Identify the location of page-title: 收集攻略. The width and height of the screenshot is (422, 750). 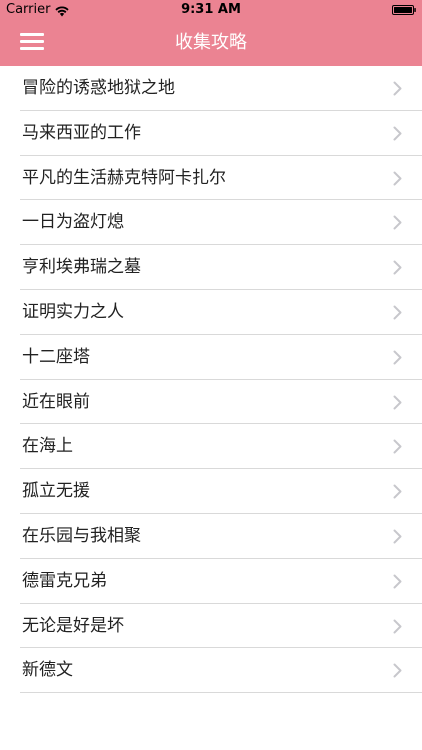
(211, 42).